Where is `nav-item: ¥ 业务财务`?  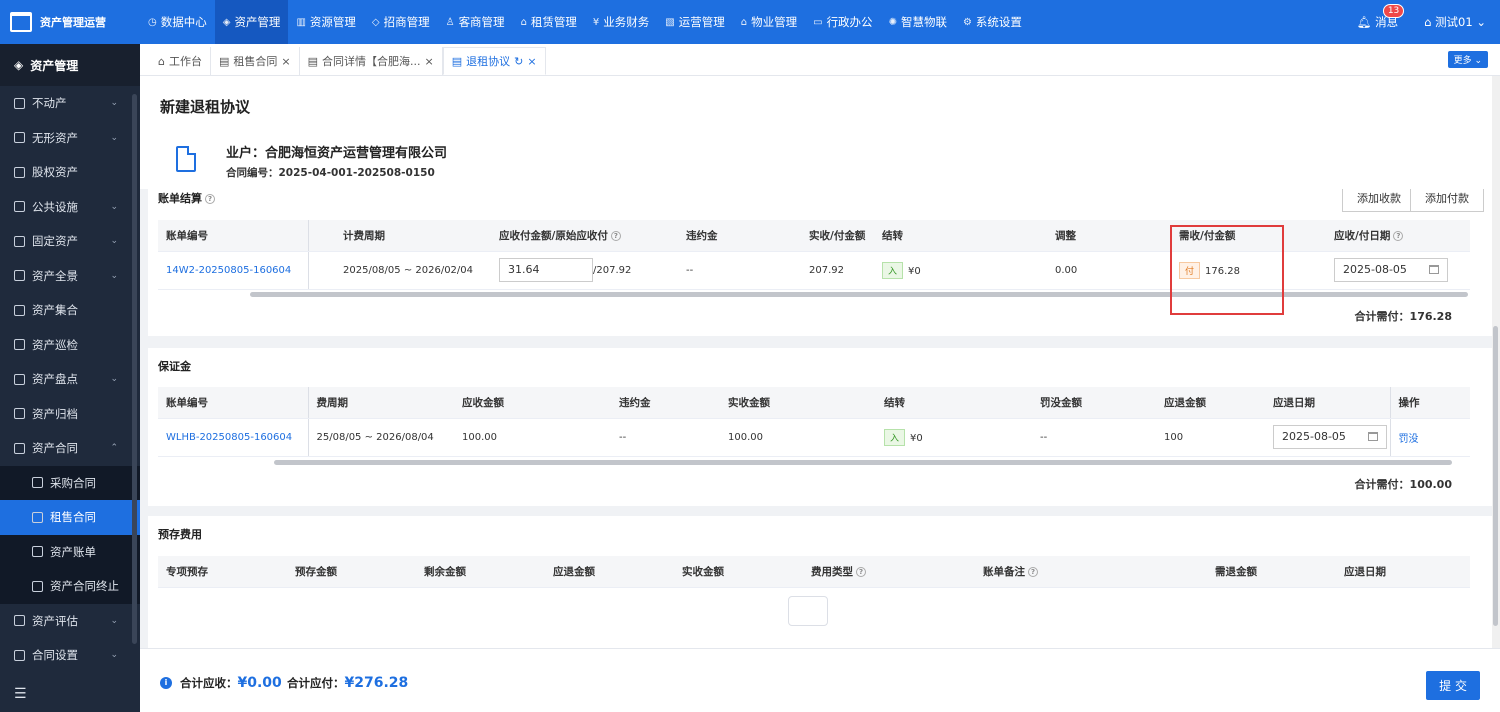
nav-item: ¥ 业务财务 is located at coordinates (621, 22).